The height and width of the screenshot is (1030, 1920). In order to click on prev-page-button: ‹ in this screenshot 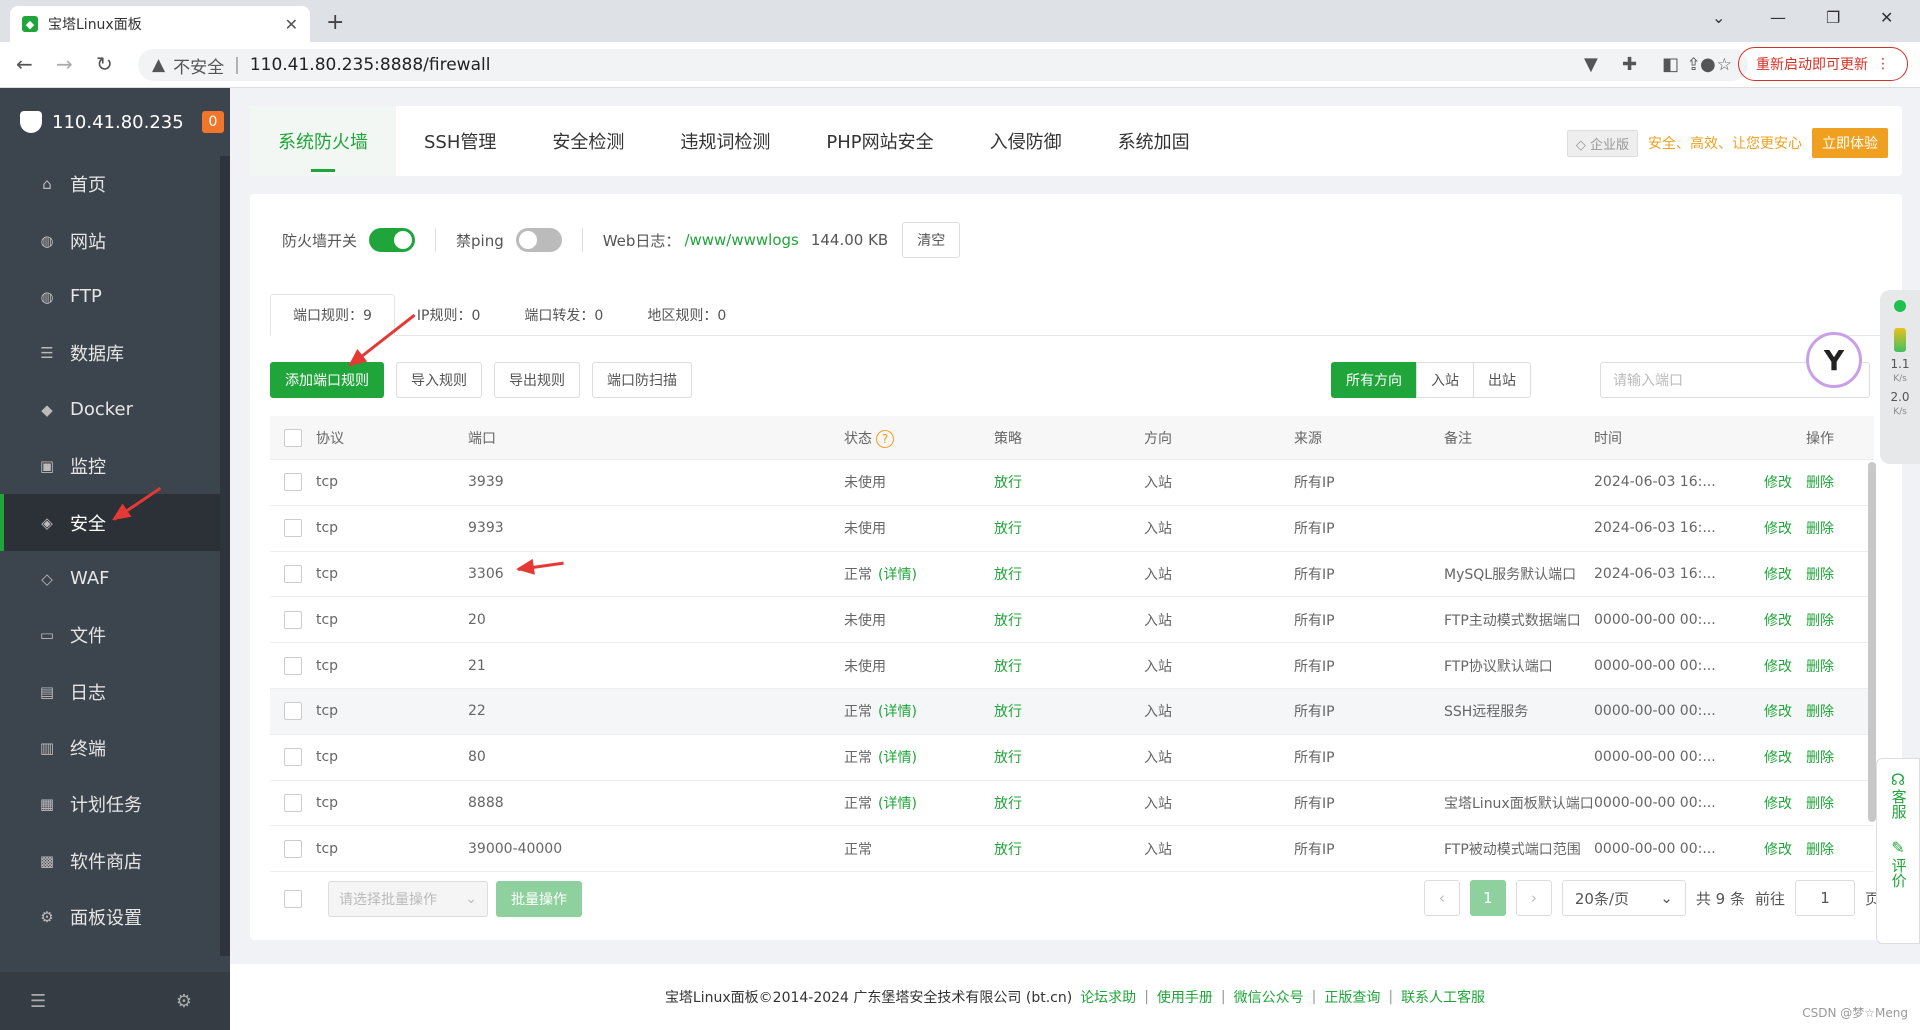, I will do `click(1441, 898)`.